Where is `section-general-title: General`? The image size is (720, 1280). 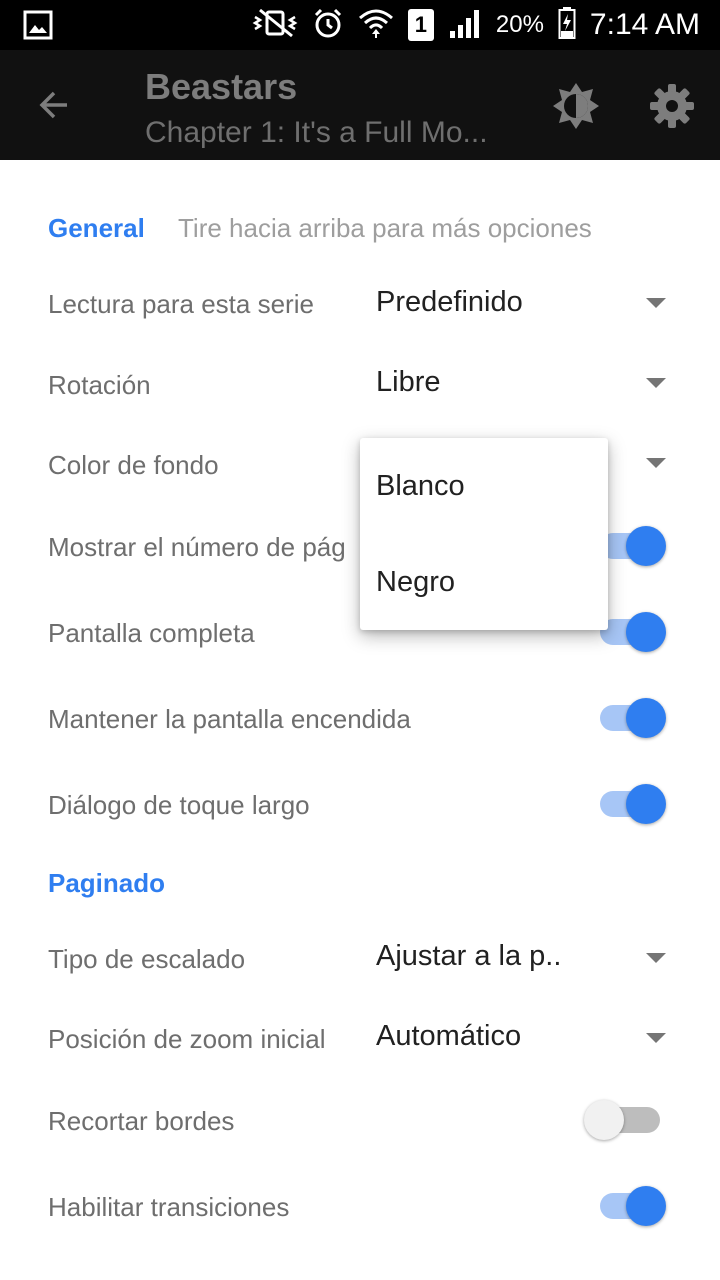 section-general-title: General is located at coordinates (96, 228).